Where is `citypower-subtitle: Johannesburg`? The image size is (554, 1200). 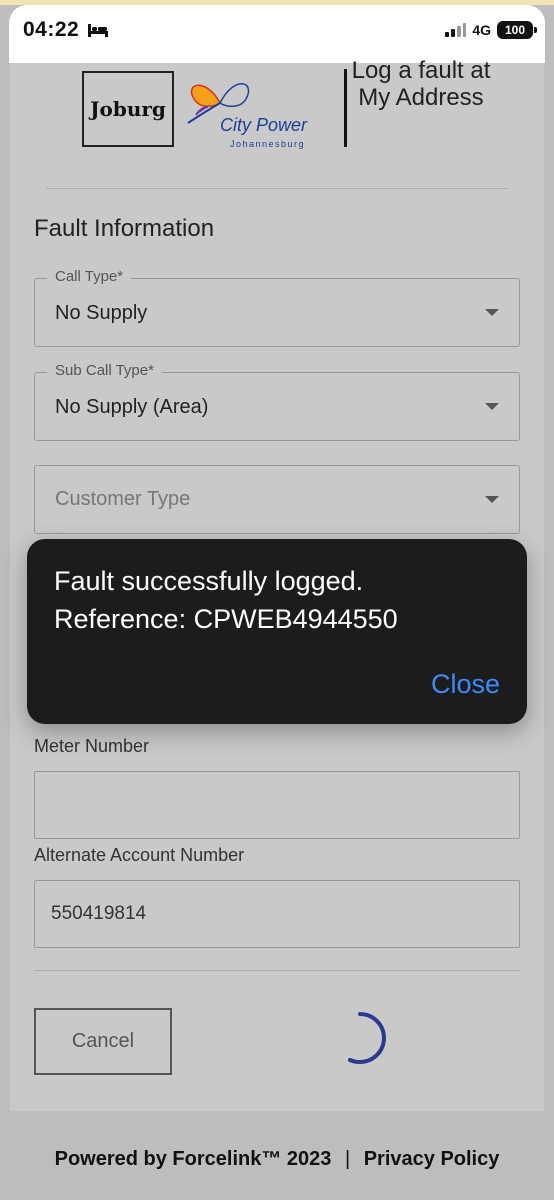 citypower-subtitle: Johannesburg is located at coordinates (268, 144).